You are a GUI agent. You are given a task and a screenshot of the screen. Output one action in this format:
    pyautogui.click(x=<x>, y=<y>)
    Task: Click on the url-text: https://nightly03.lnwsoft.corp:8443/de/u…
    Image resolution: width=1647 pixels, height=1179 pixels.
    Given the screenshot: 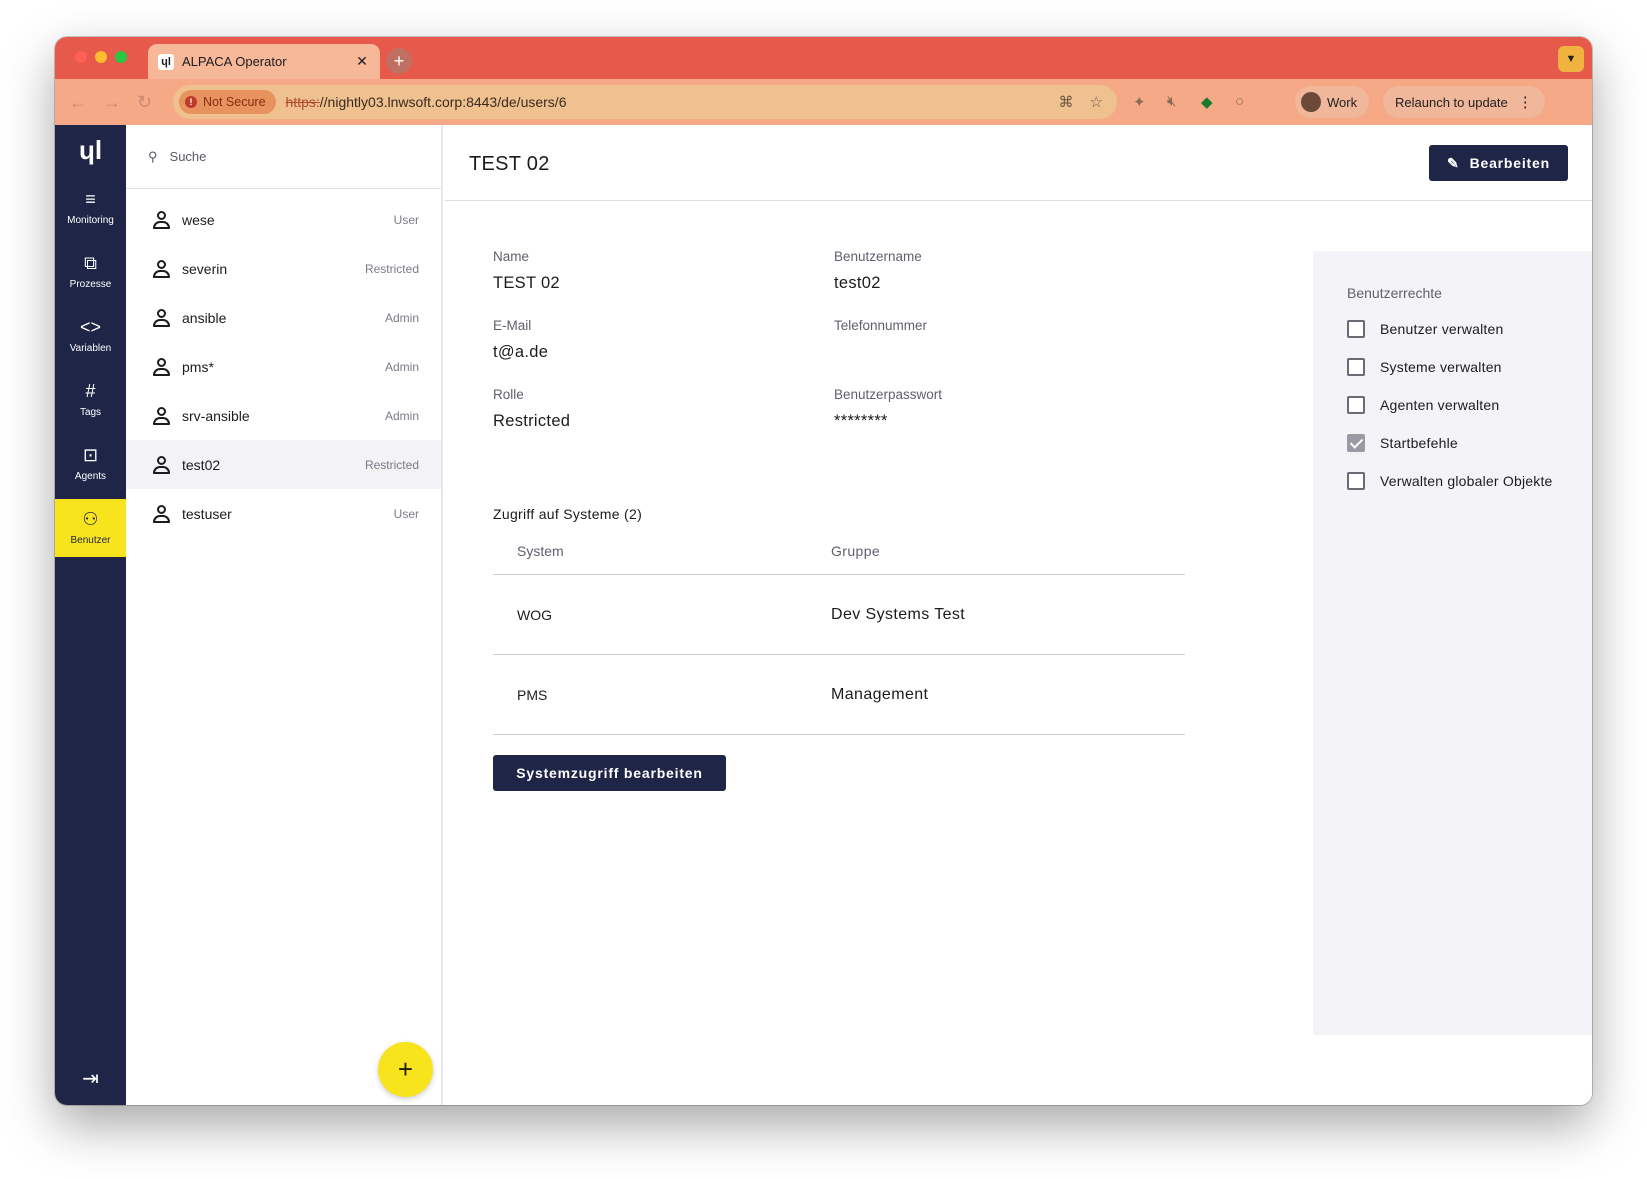 What is the action you would take?
    pyautogui.click(x=668, y=102)
    